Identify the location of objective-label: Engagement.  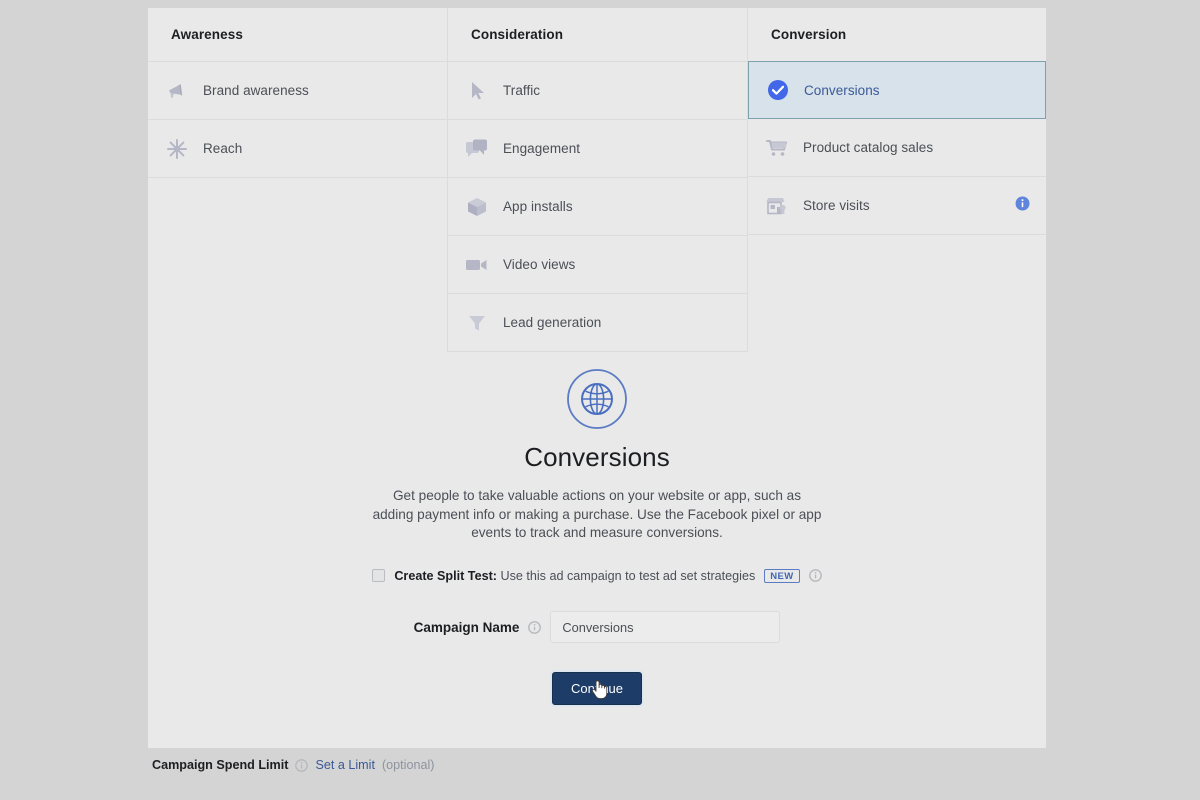
(542, 148).